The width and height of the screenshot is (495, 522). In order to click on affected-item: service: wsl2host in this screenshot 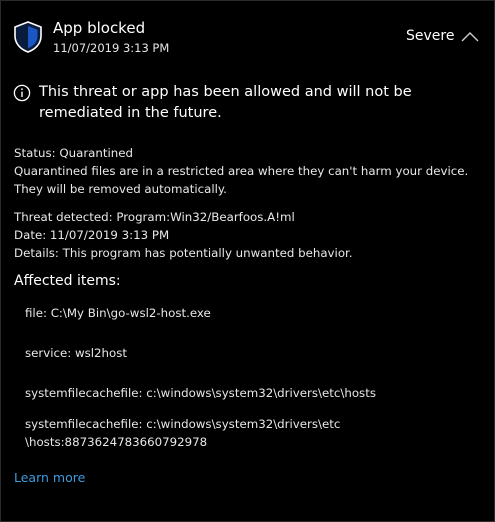, I will do `click(76, 353)`.